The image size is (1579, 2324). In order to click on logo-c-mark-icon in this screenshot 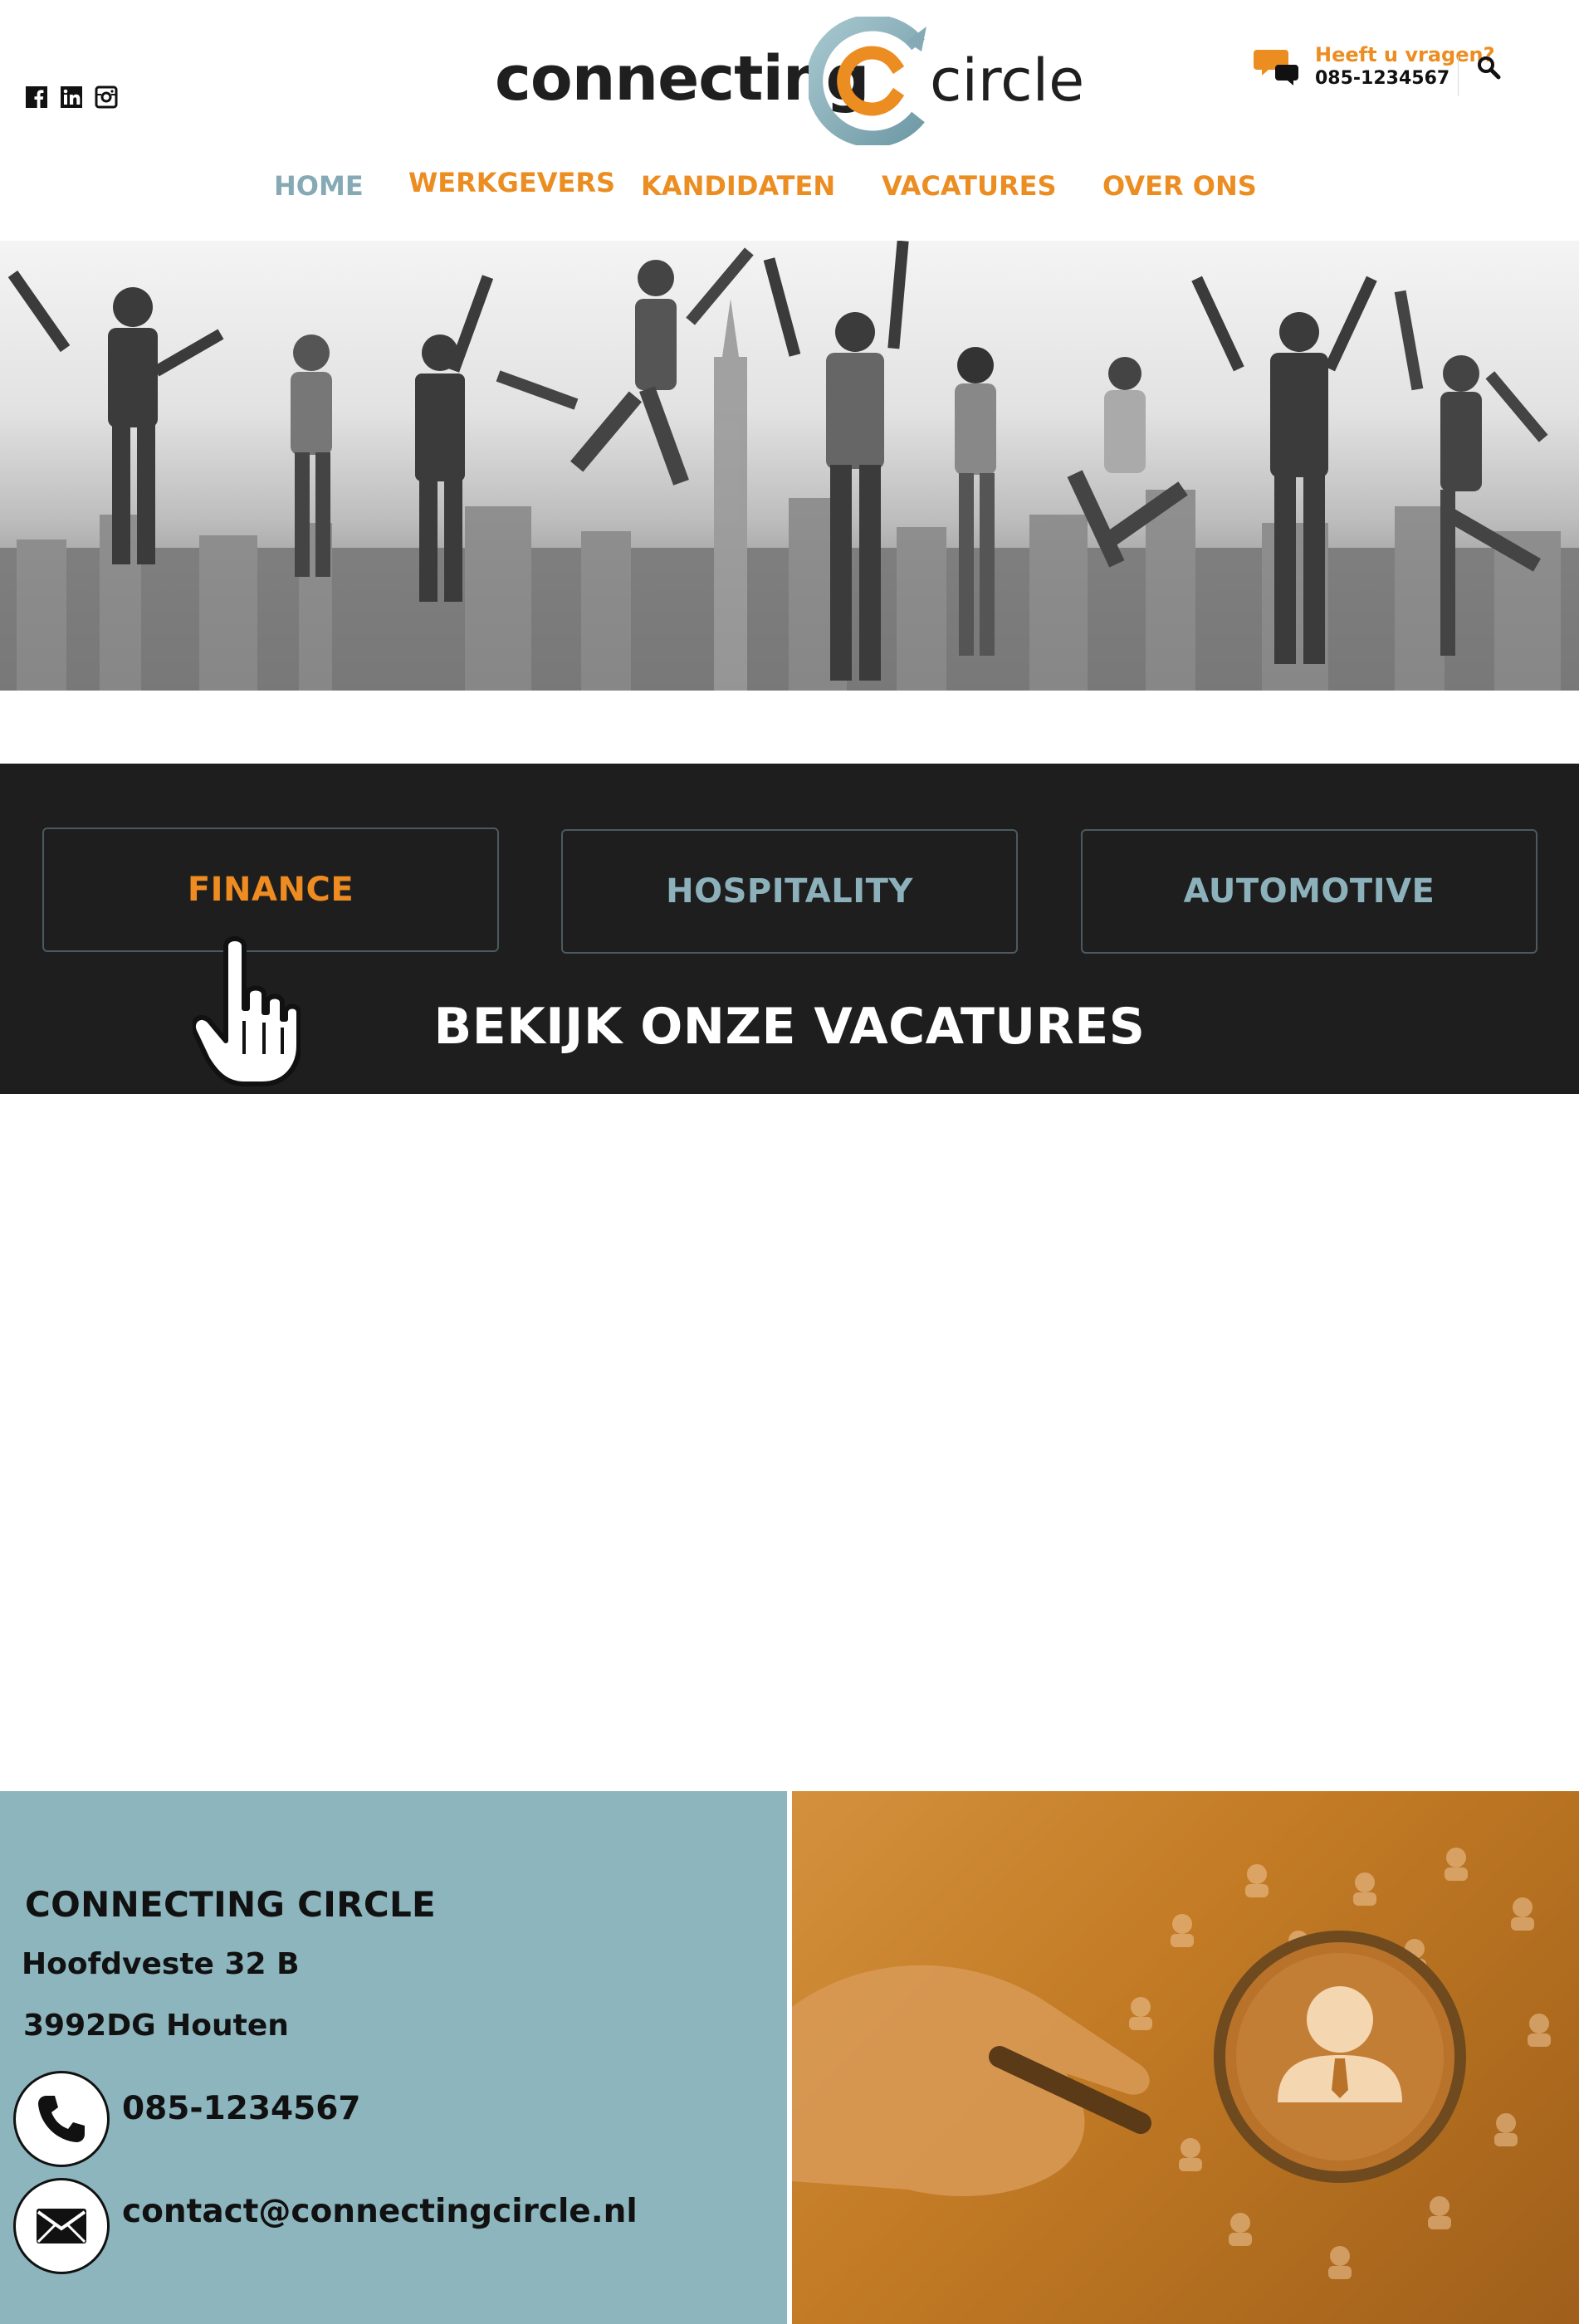, I will do `click(867, 81)`.